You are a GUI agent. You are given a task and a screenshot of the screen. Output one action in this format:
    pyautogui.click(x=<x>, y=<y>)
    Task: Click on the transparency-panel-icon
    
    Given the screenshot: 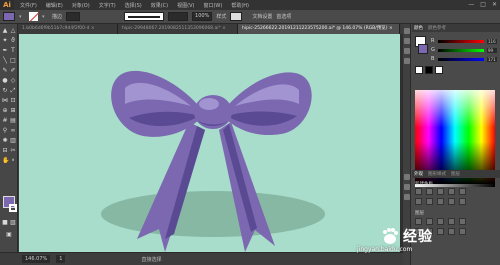 What is the action you would take?
    pyautogui.click(x=407, y=197)
    